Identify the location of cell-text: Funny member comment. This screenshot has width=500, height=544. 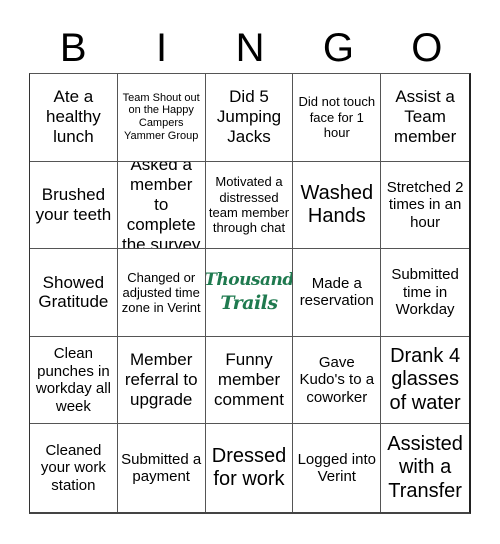
(249, 380).